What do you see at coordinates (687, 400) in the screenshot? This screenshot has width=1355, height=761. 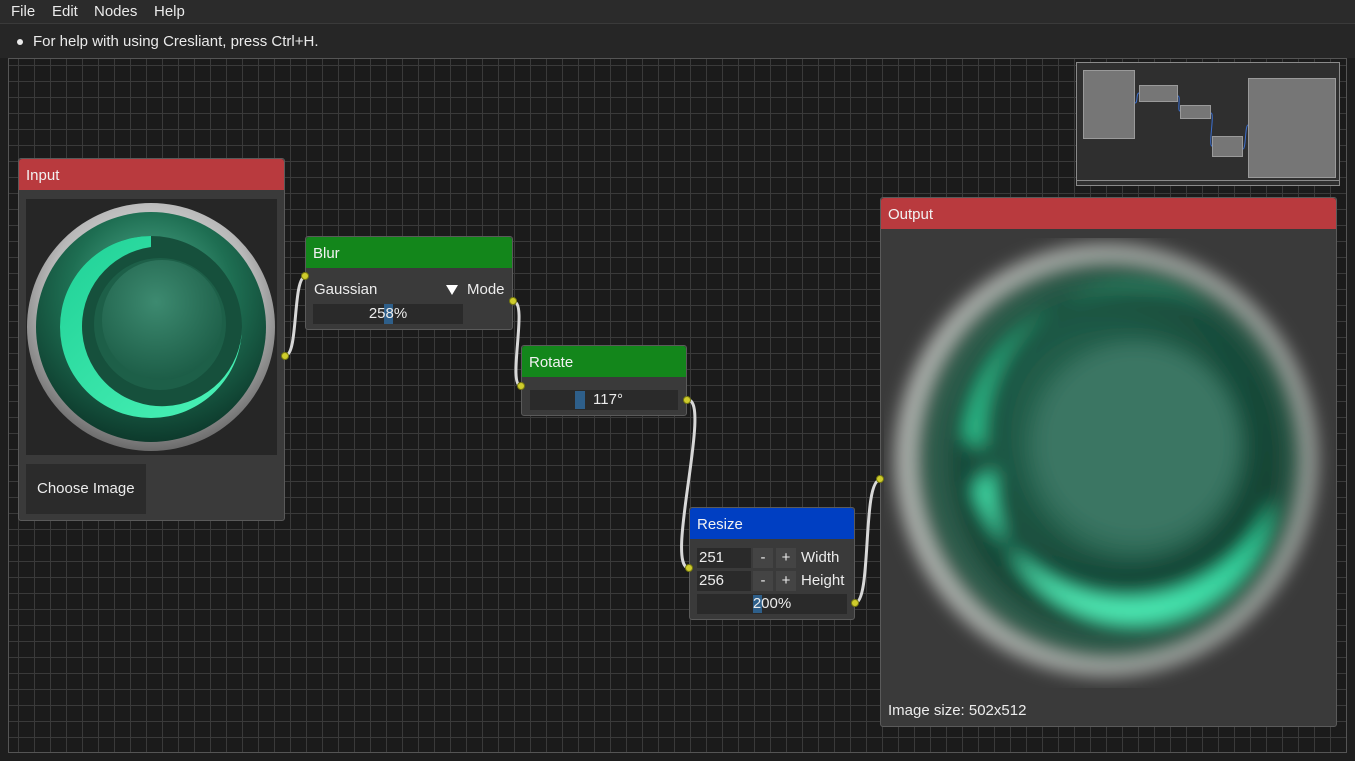 I see `rotate-node-output-port` at bounding box center [687, 400].